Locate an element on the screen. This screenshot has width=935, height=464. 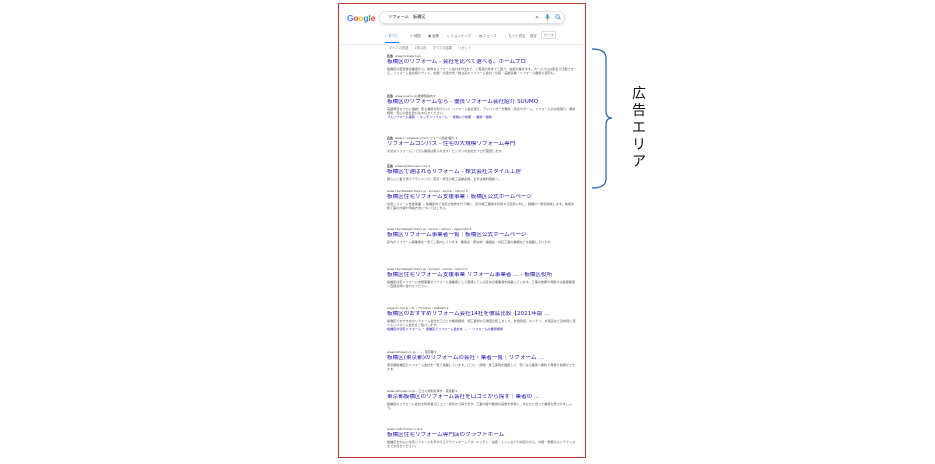
label-char: リ is located at coordinates (639, 145).